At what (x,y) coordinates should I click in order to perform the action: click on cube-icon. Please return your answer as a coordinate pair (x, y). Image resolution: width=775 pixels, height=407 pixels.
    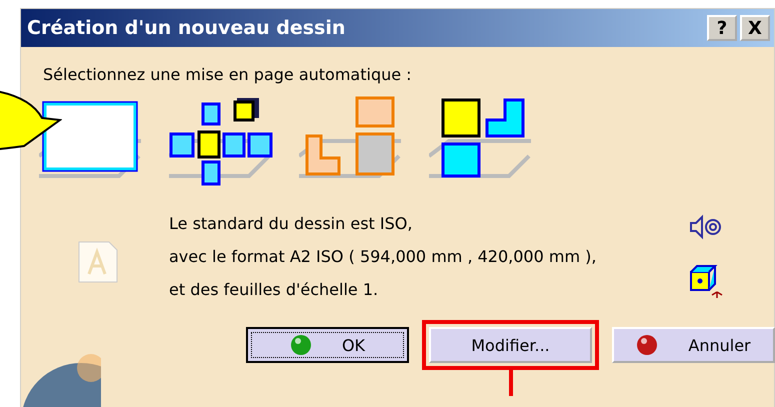
    Looking at the image, I should click on (706, 282).